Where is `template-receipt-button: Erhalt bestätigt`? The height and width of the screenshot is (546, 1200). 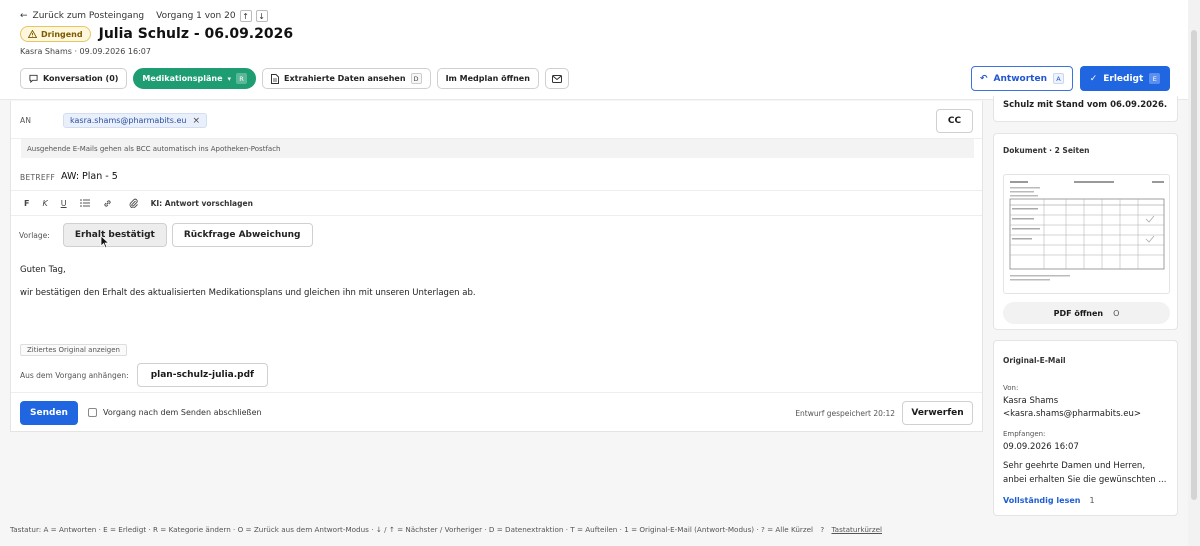 template-receipt-button: Erhalt bestätigt is located at coordinates (114, 235).